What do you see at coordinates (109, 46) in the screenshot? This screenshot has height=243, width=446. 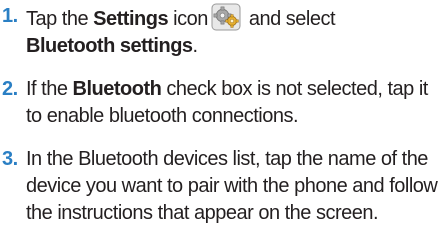 I see `bluetooth-settings-label: Bluetooth settings` at bounding box center [109, 46].